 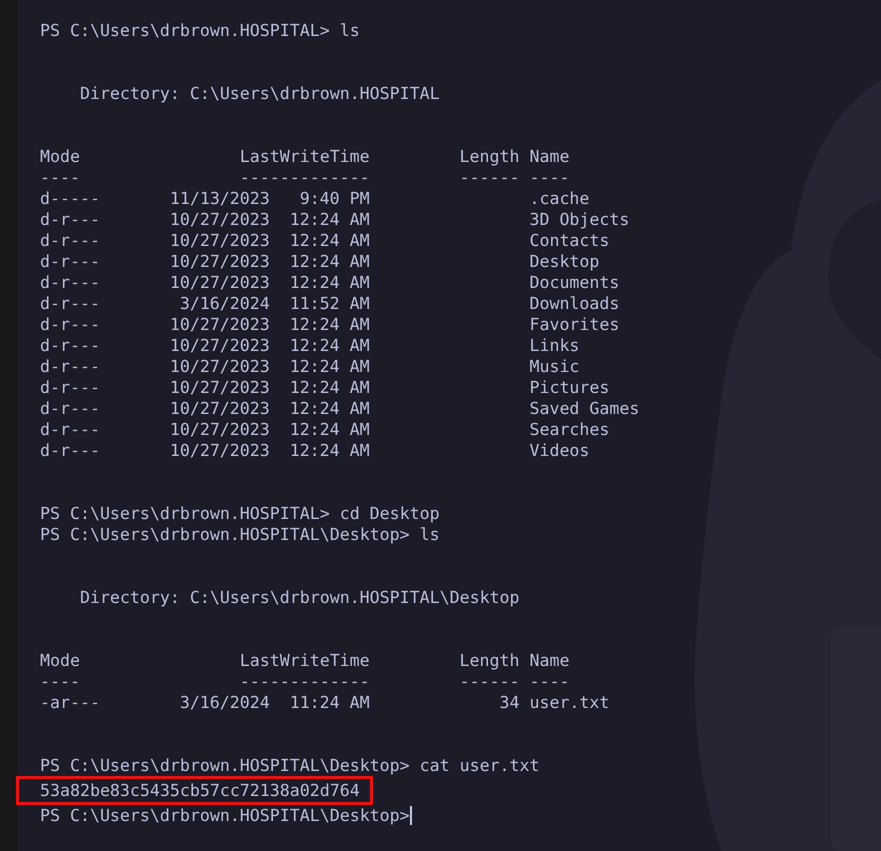 I want to click on command-line: PS C:\Users\drbrown.HOSPITAL> ls, so click(x=200, y=30).